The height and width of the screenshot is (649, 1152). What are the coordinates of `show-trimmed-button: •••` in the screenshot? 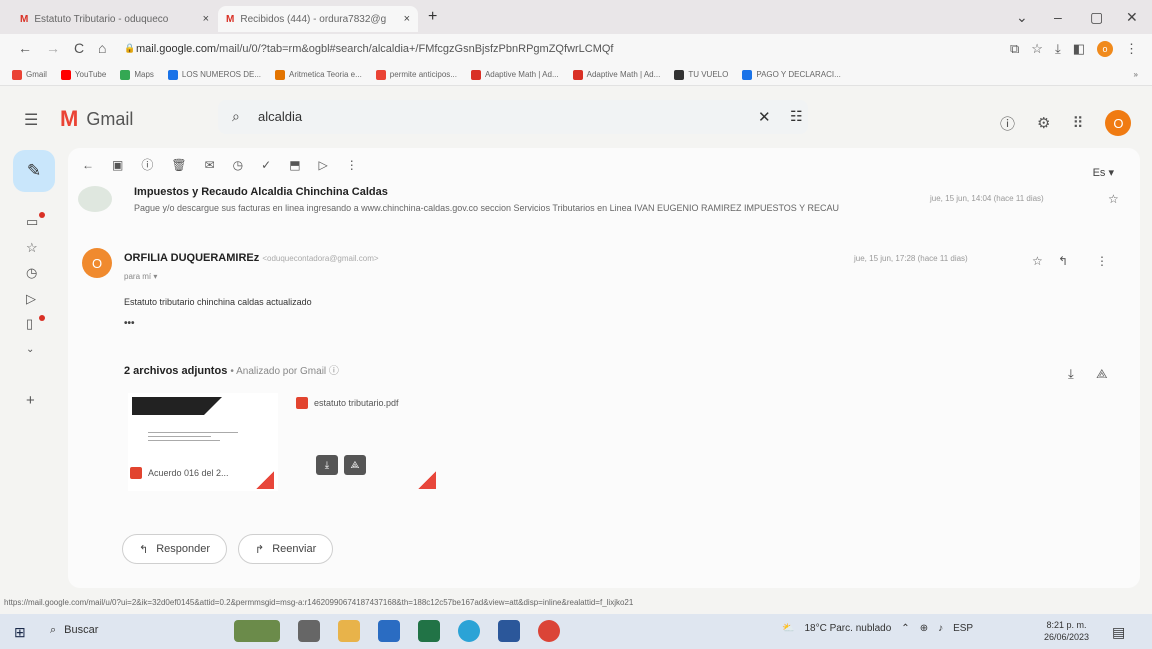 It's located at (129, 323).